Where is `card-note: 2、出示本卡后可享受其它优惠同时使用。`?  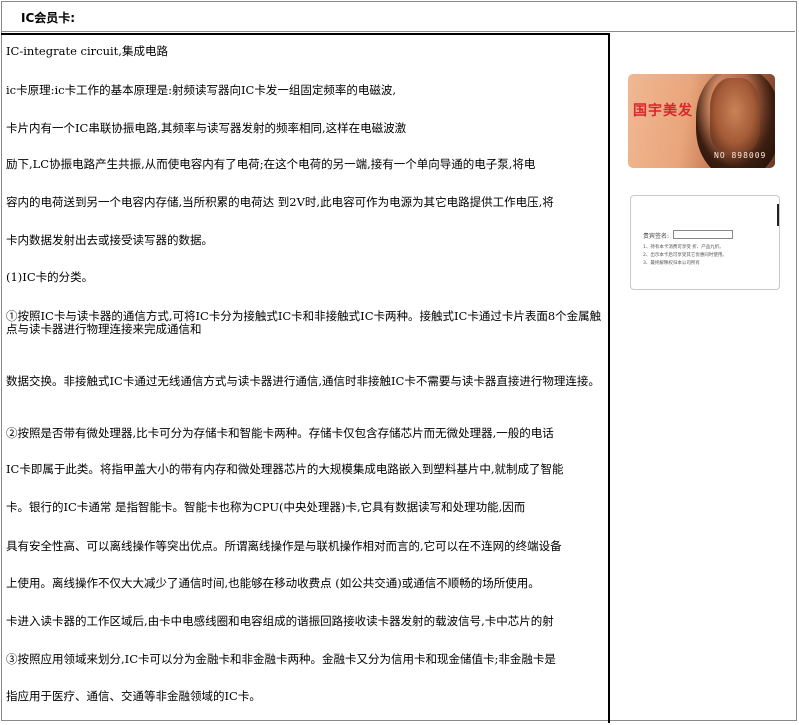 card-note: 2、出示本卡后可享受其它优惠同时使用。 is located at coordinates (685, 255).